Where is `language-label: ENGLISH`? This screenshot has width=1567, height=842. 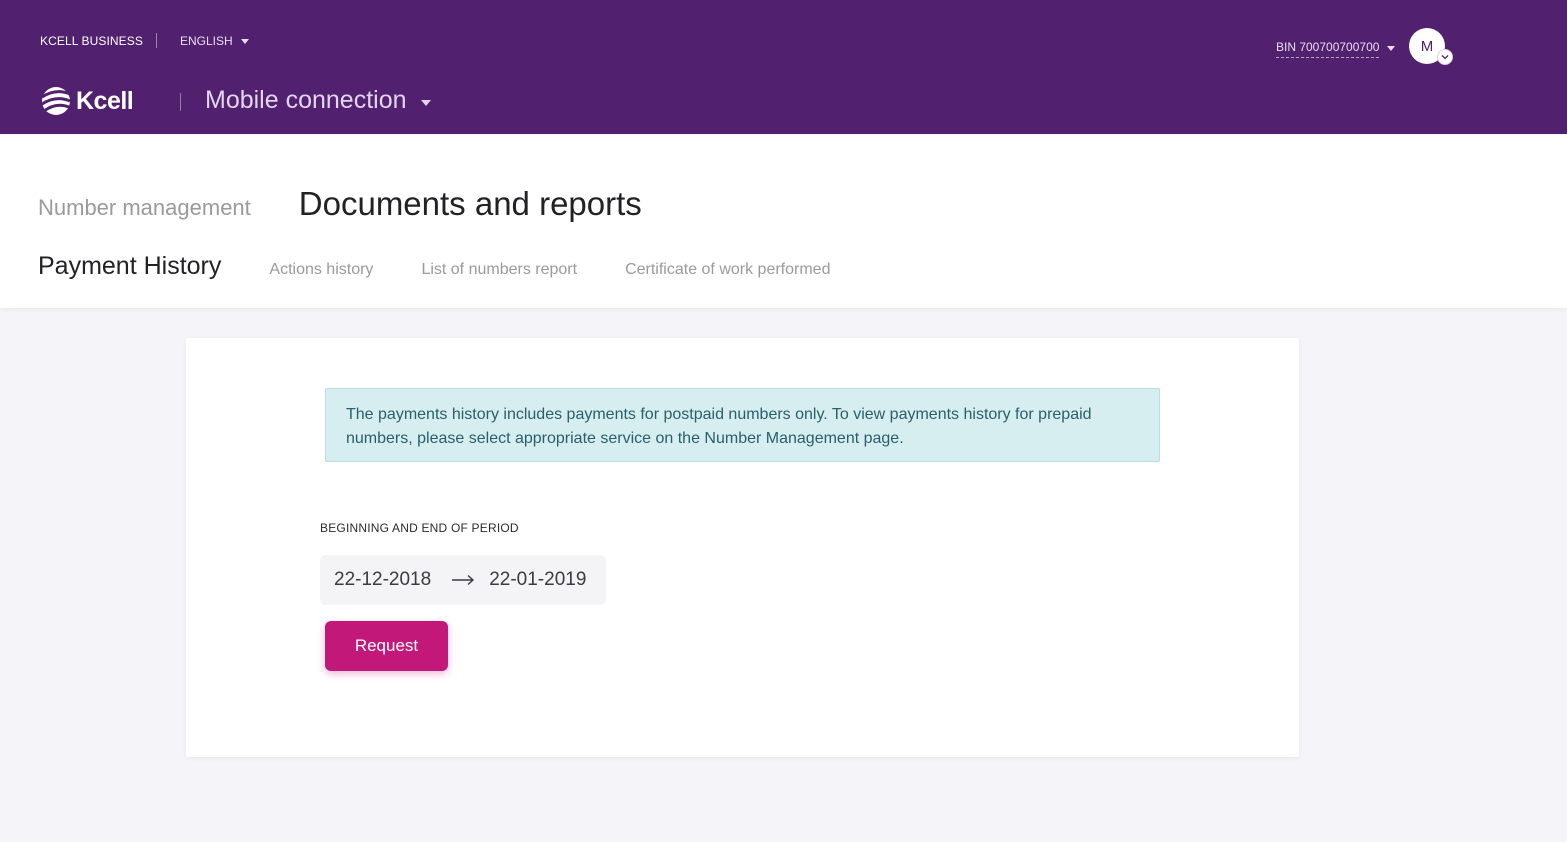 language-label: ENGLISH is located at coordinates (206, 41).